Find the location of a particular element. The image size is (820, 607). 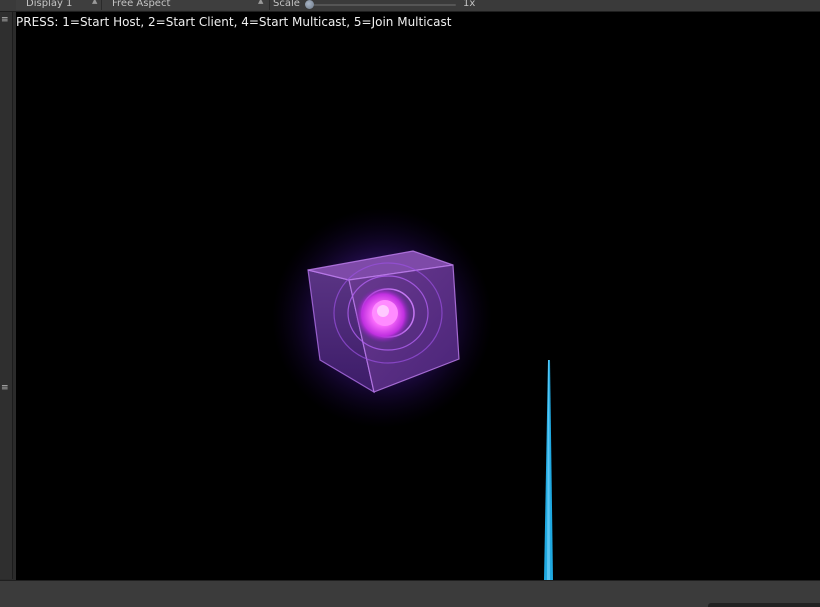

scale-label: Scale is located at coordinates (286, 4).